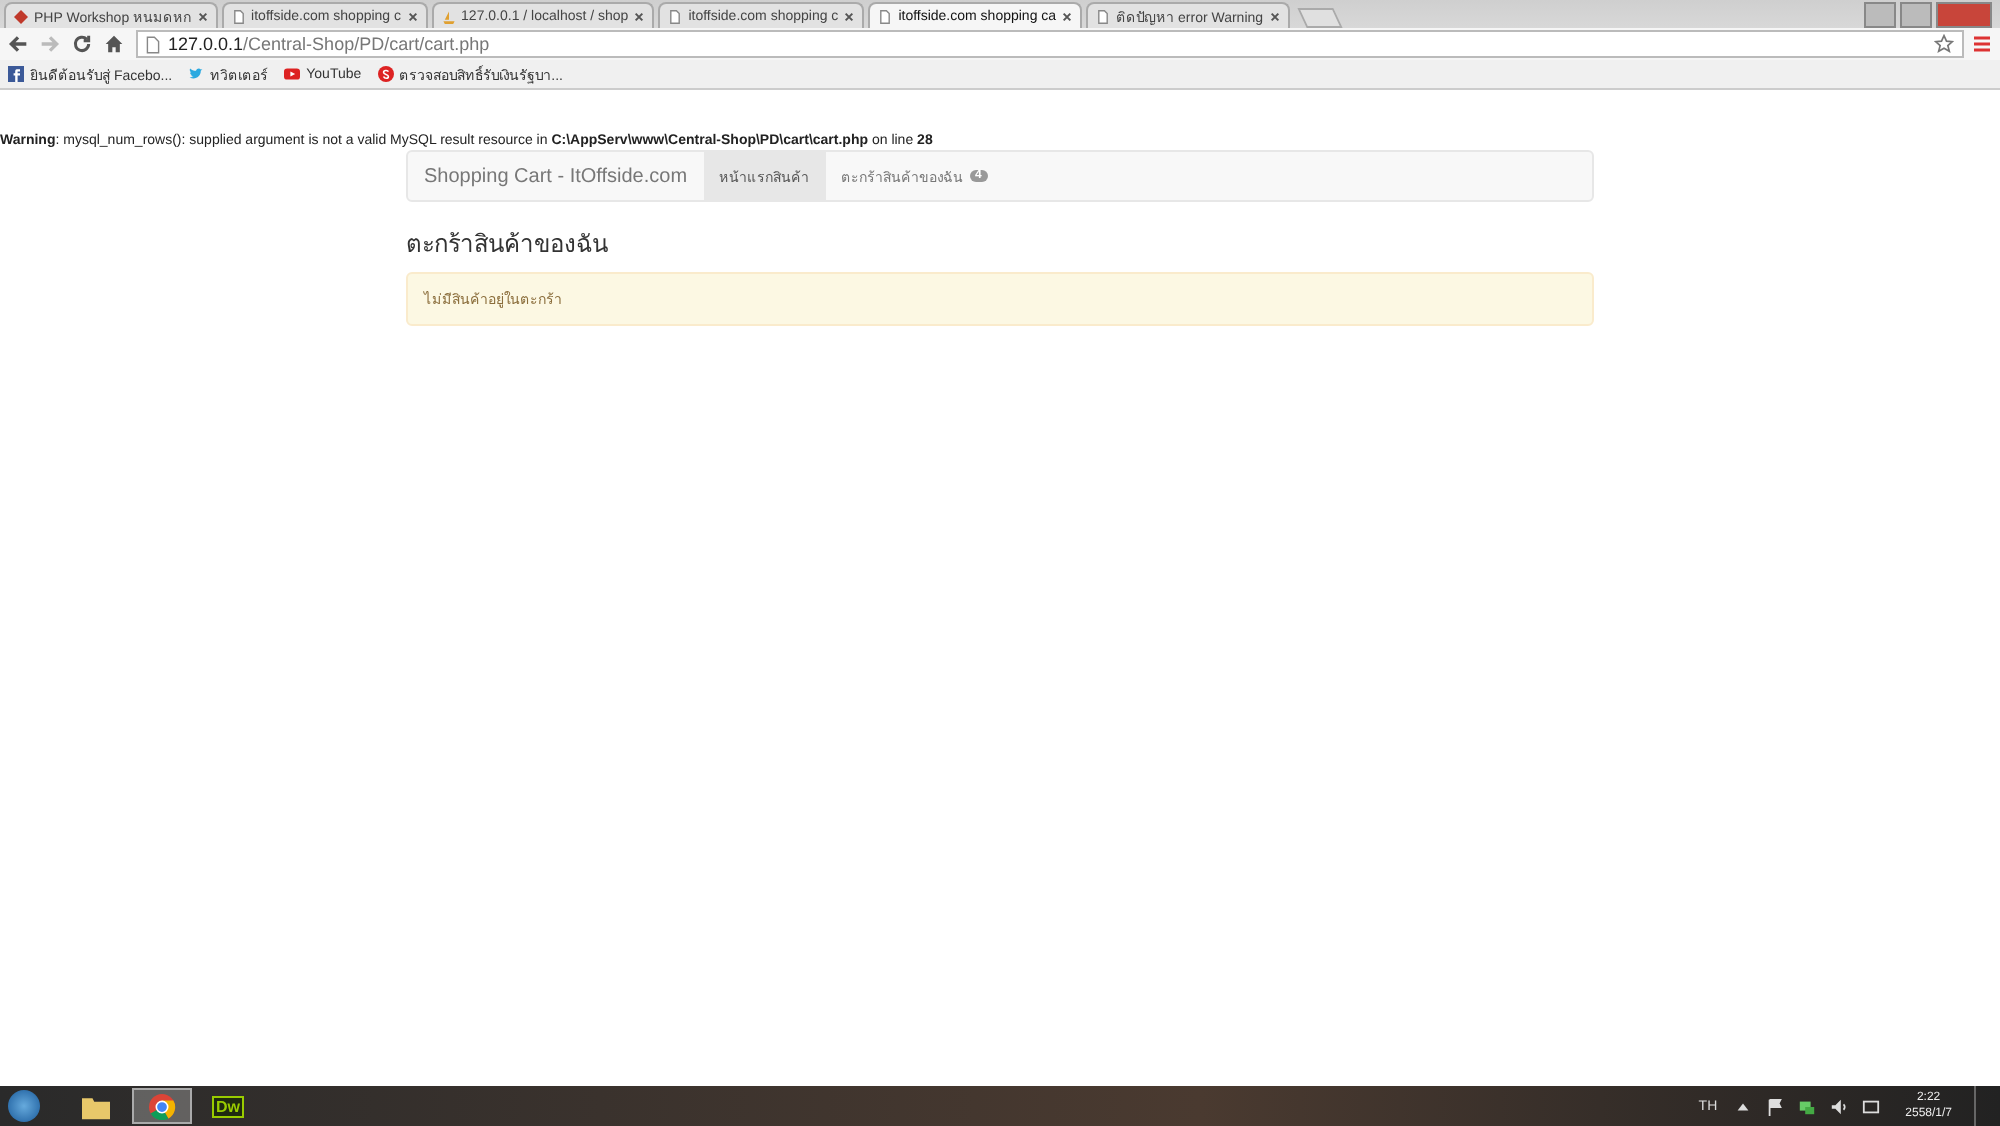 Image resolution: width=2000 pixels, height=1126 pixels. Describe the element at coordinates (292, 74) in the screenshot. I see `play-icon` at that location.